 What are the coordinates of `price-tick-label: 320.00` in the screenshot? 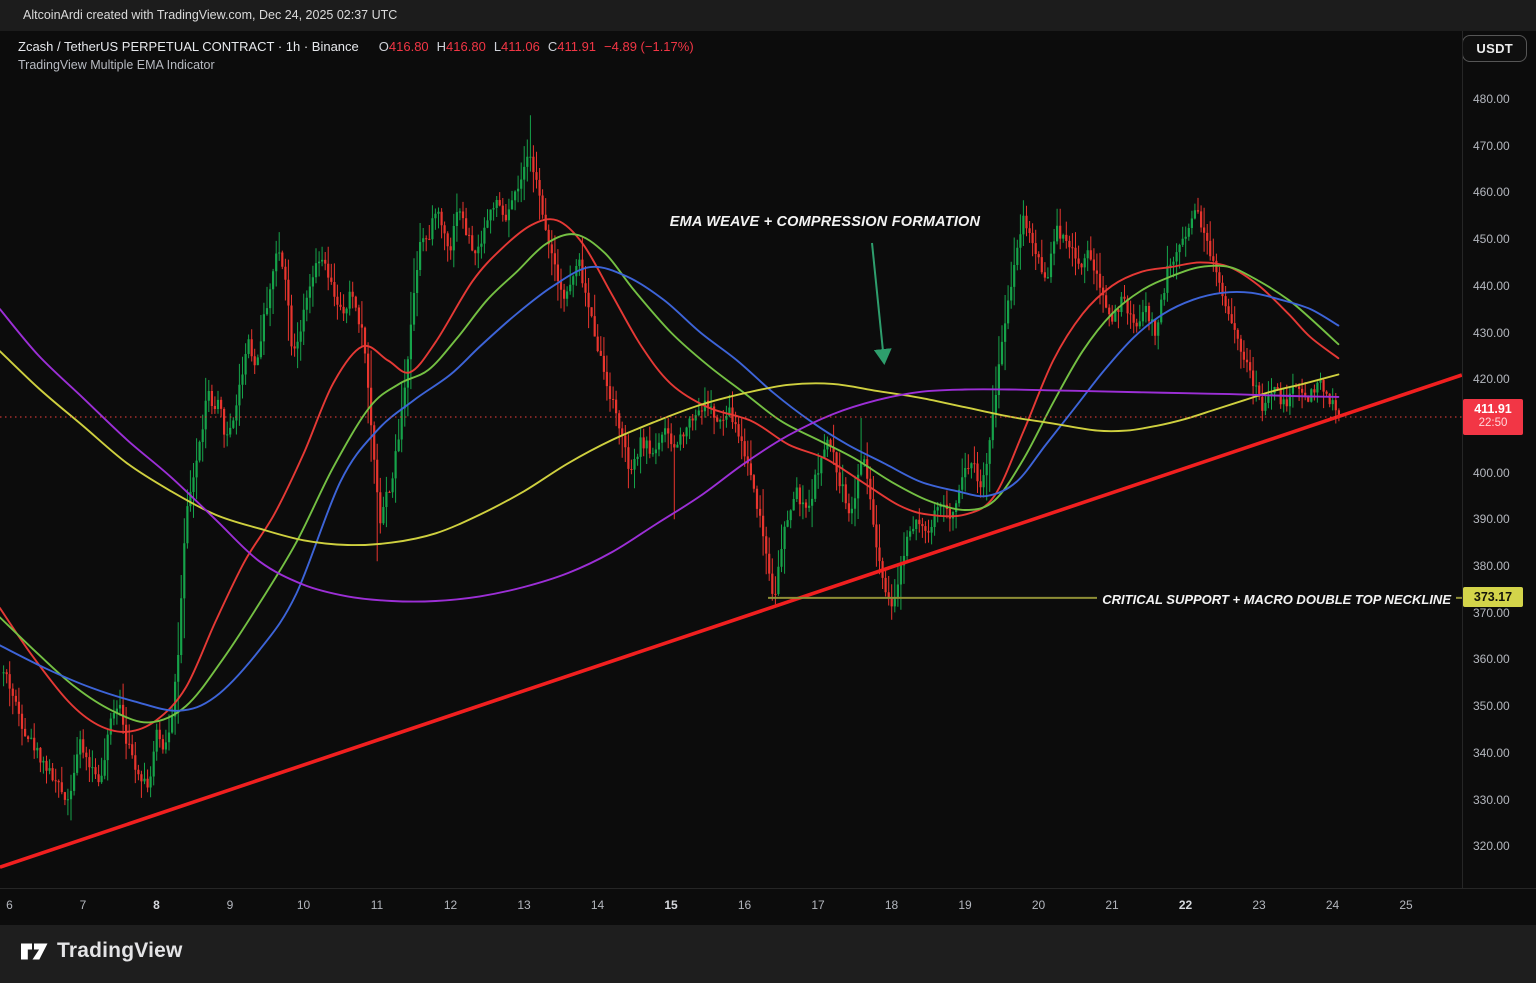 It's located at (1491, 846).